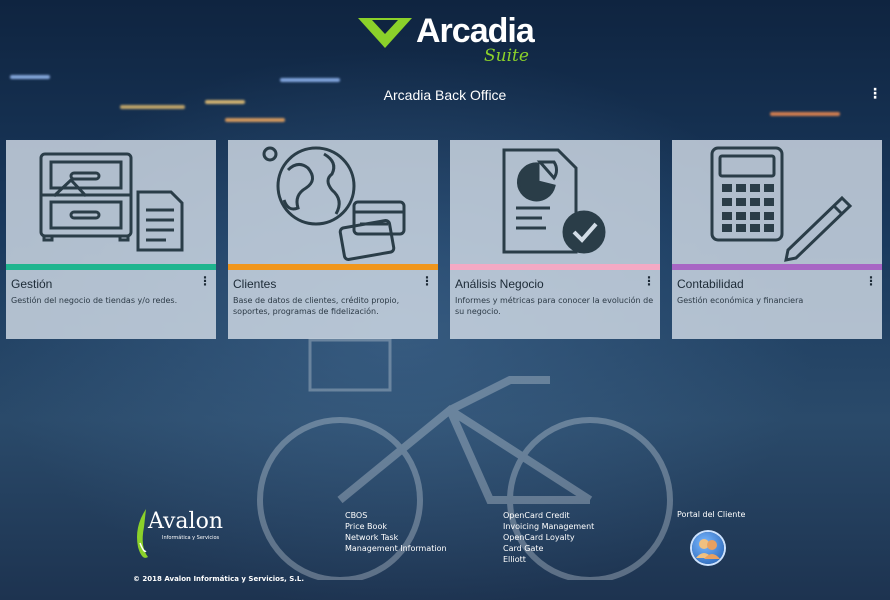 The height and width of the screenshot is (600, 890). I want to click on cabinet-document-icon, so click(111, 202).